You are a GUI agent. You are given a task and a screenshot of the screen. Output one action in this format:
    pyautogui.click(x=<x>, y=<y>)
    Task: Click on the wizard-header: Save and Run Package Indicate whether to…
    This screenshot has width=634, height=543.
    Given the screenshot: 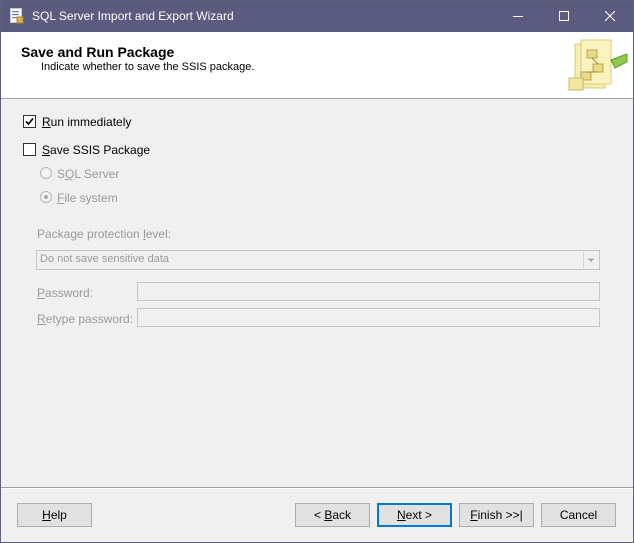 What is the action you would take?
    pyautogui.click(x=317, y=65)
    